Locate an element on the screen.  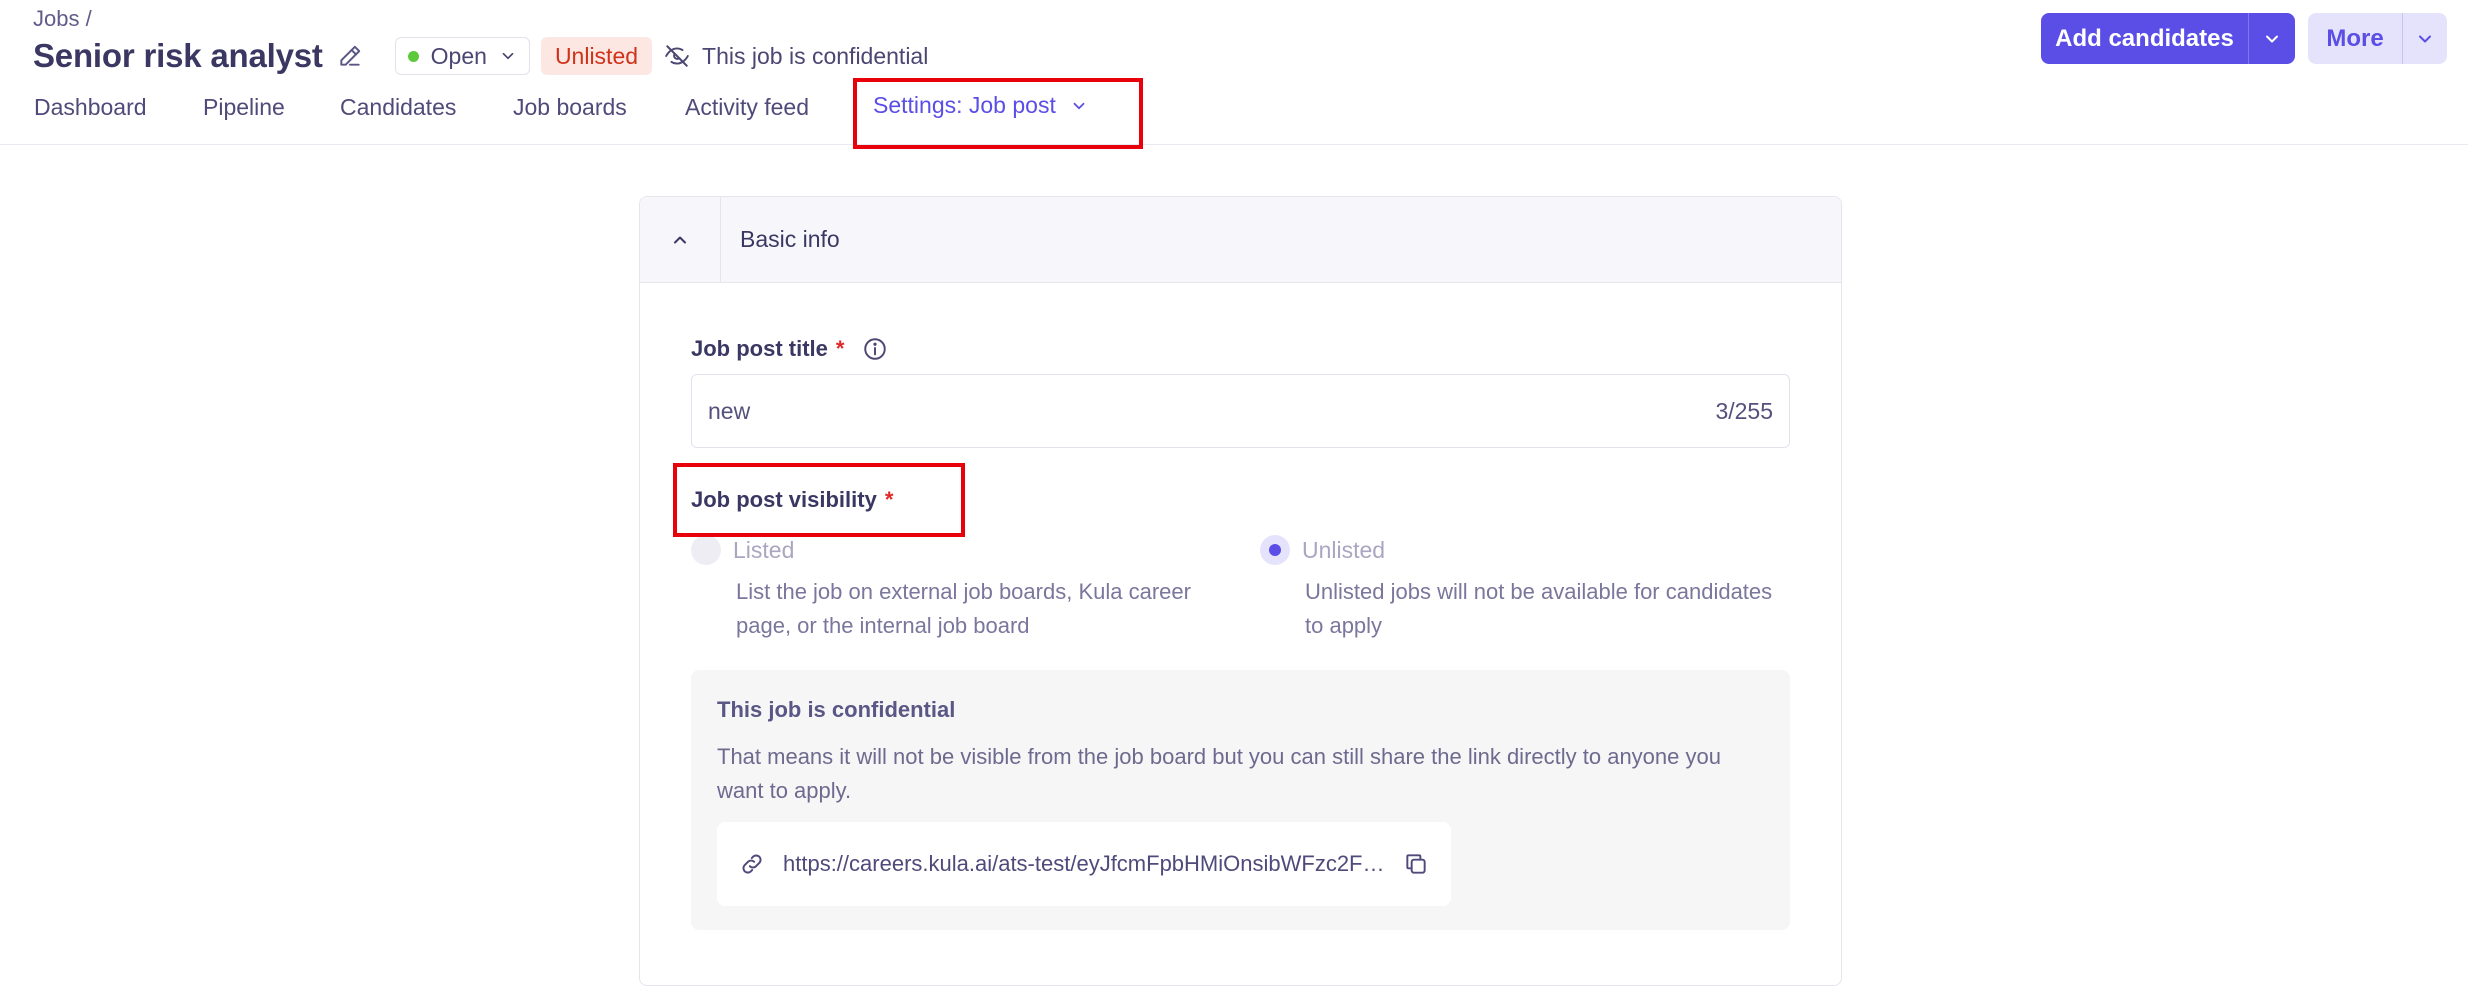
job-status-dropdown: Open is located at coordinates (462, 56).